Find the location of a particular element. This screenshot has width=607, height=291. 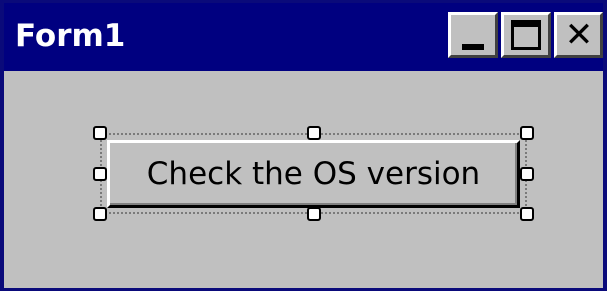

close-button: ✕ is located at coordinates (578, 35).